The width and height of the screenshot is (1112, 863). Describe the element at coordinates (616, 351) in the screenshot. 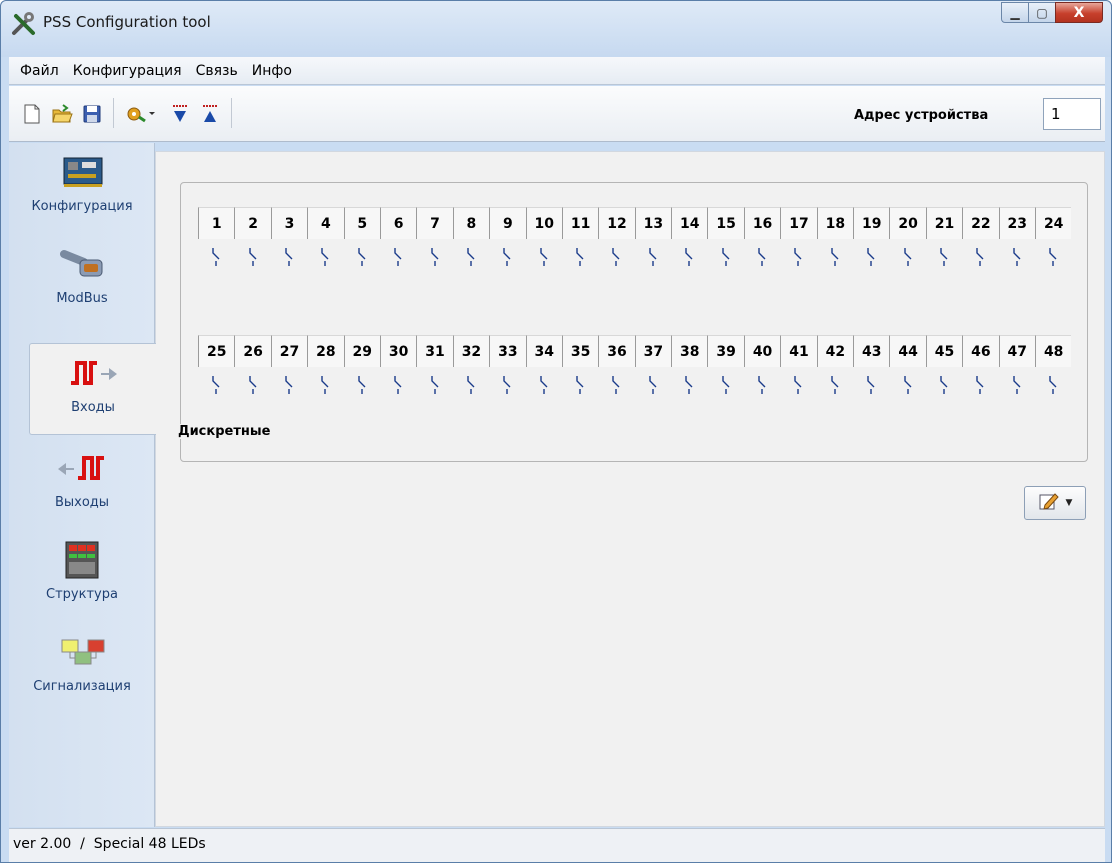

I see `led-channel: 36` at that location.